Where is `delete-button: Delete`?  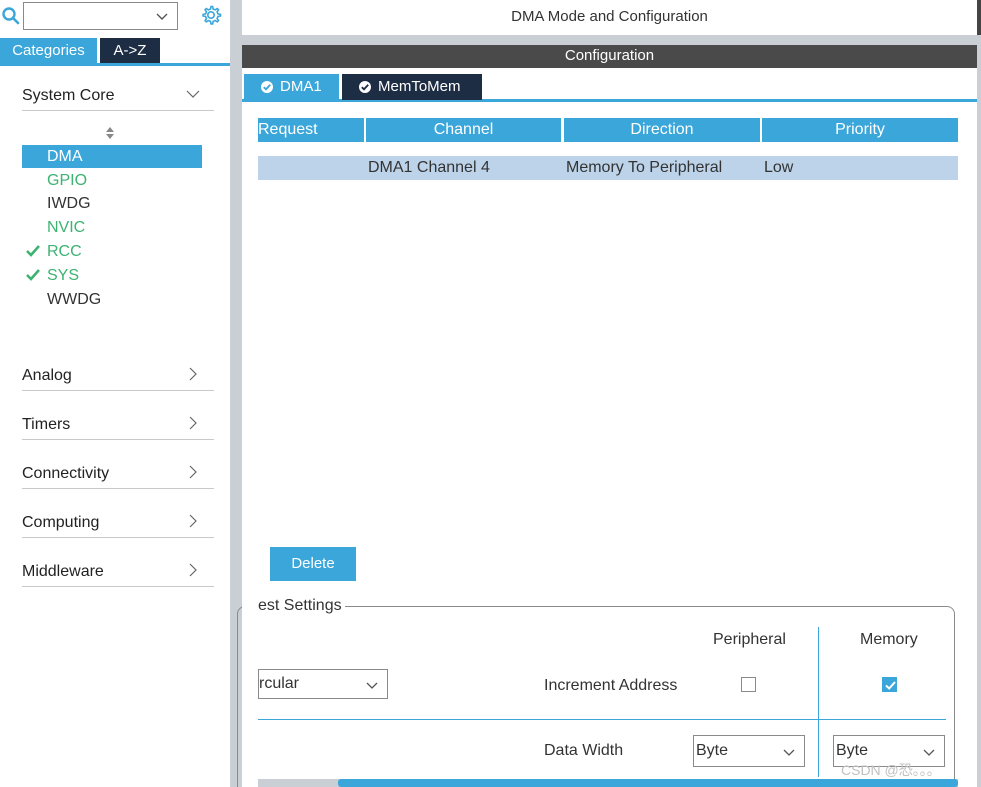 delete-button: Delete is located at coordinates (313, 564).